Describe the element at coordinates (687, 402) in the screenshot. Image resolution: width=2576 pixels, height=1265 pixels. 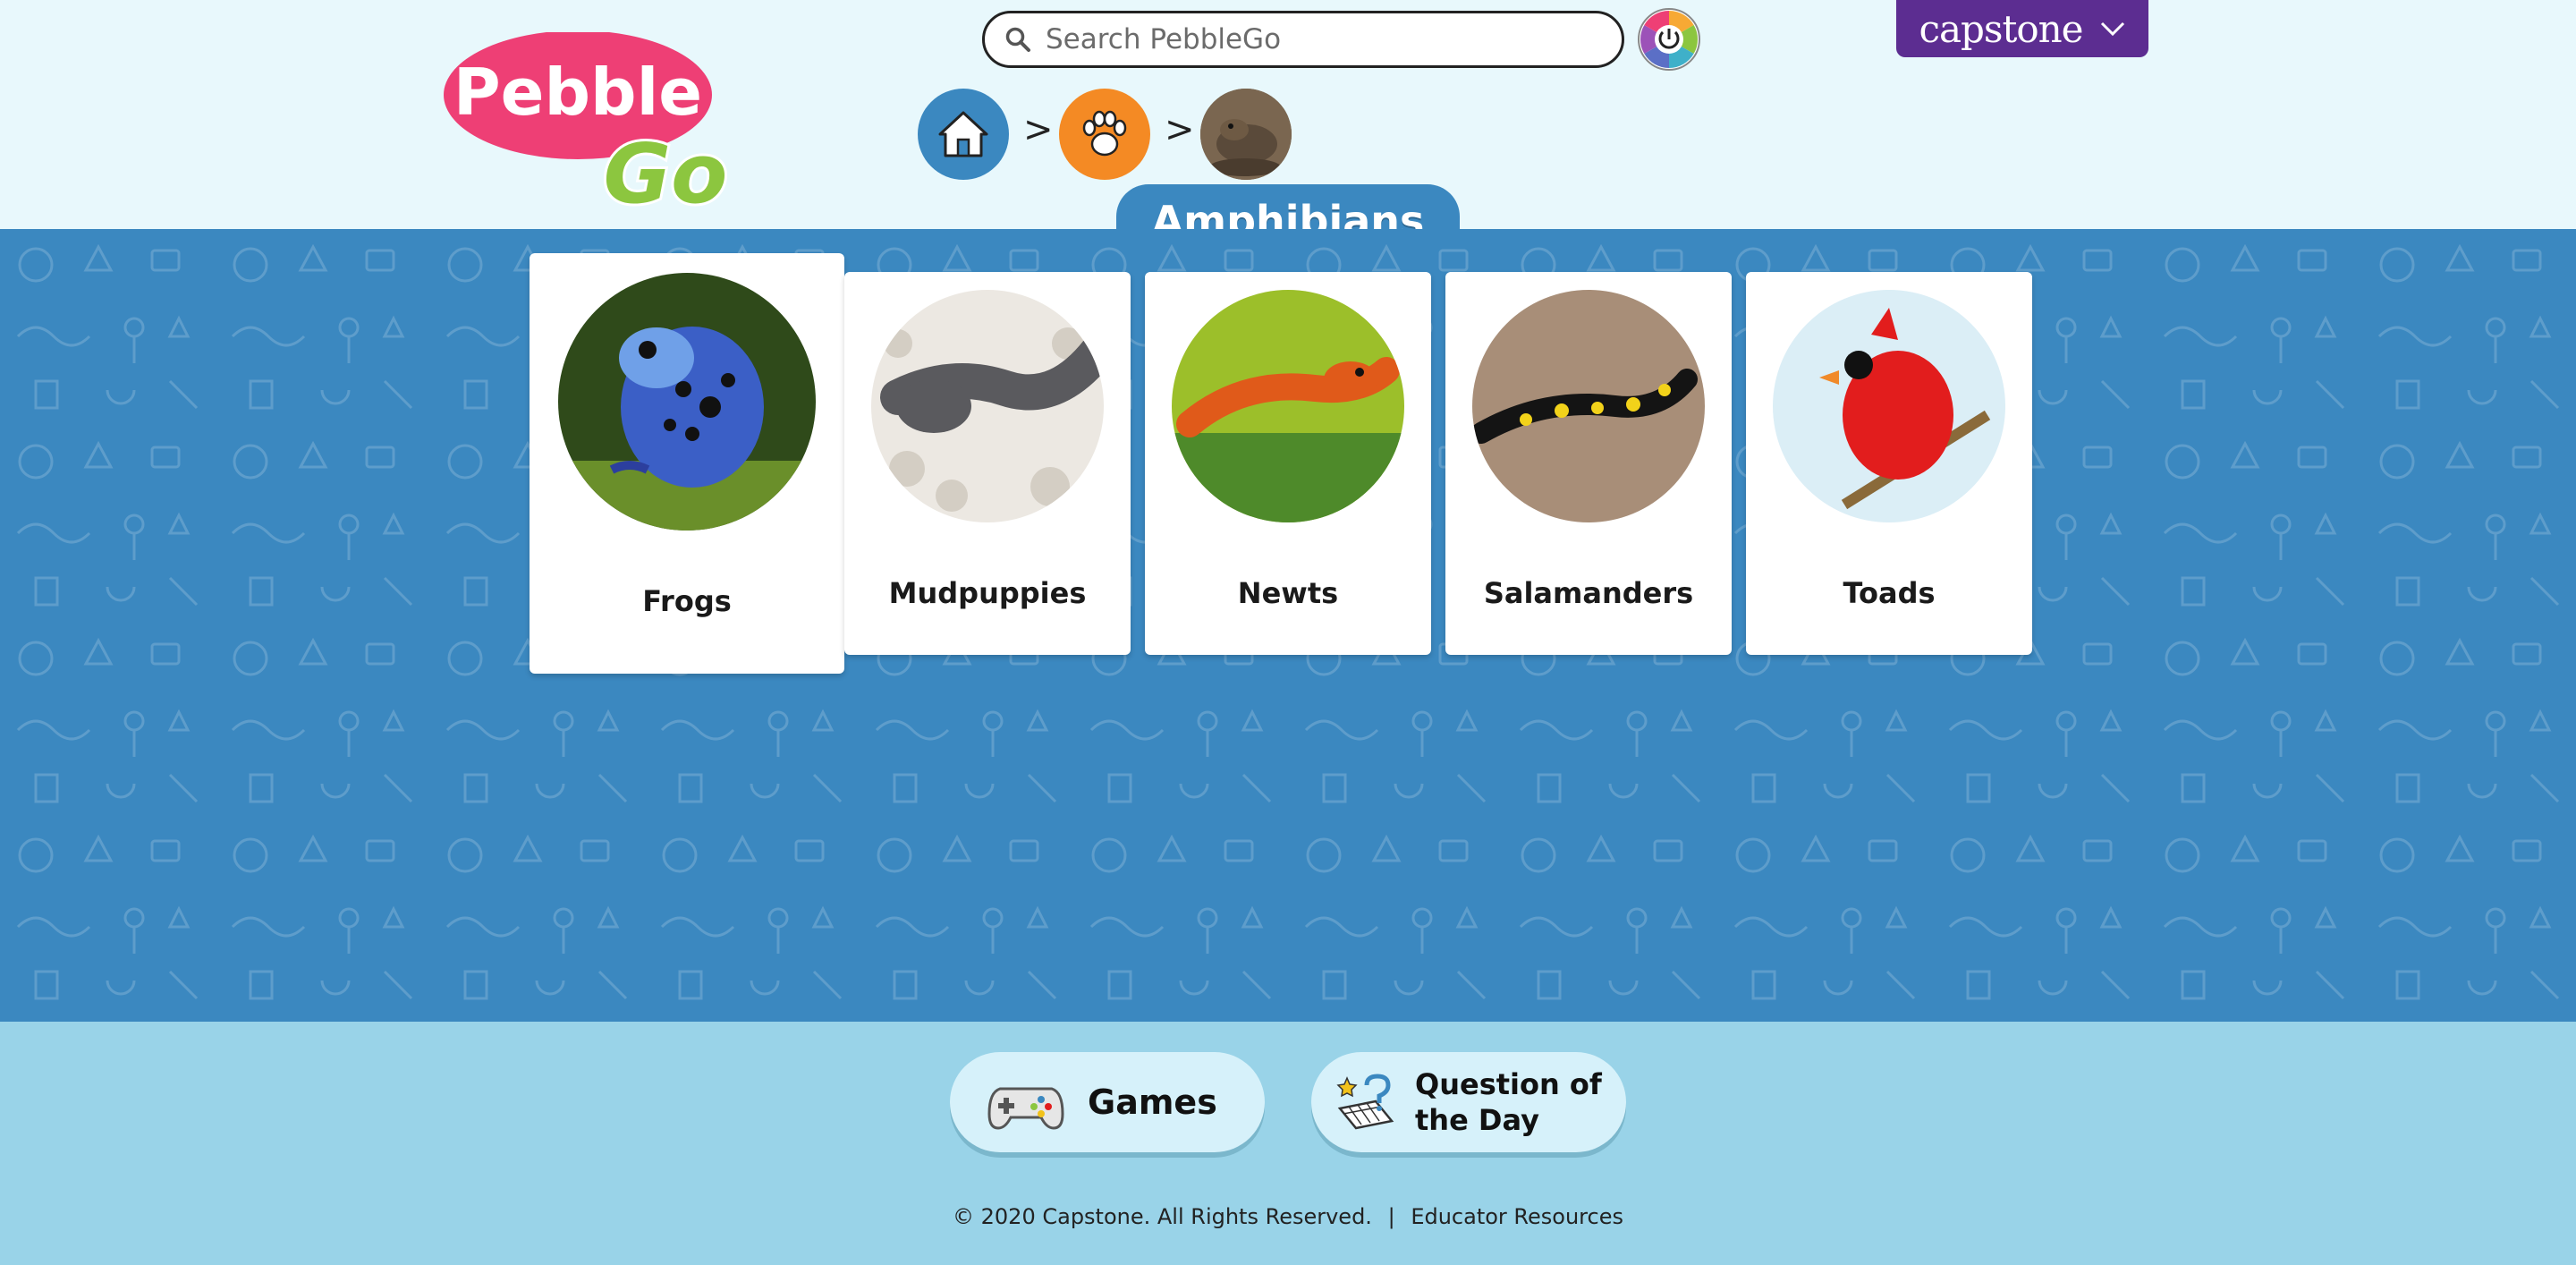
I see `frog-photo` at that location.